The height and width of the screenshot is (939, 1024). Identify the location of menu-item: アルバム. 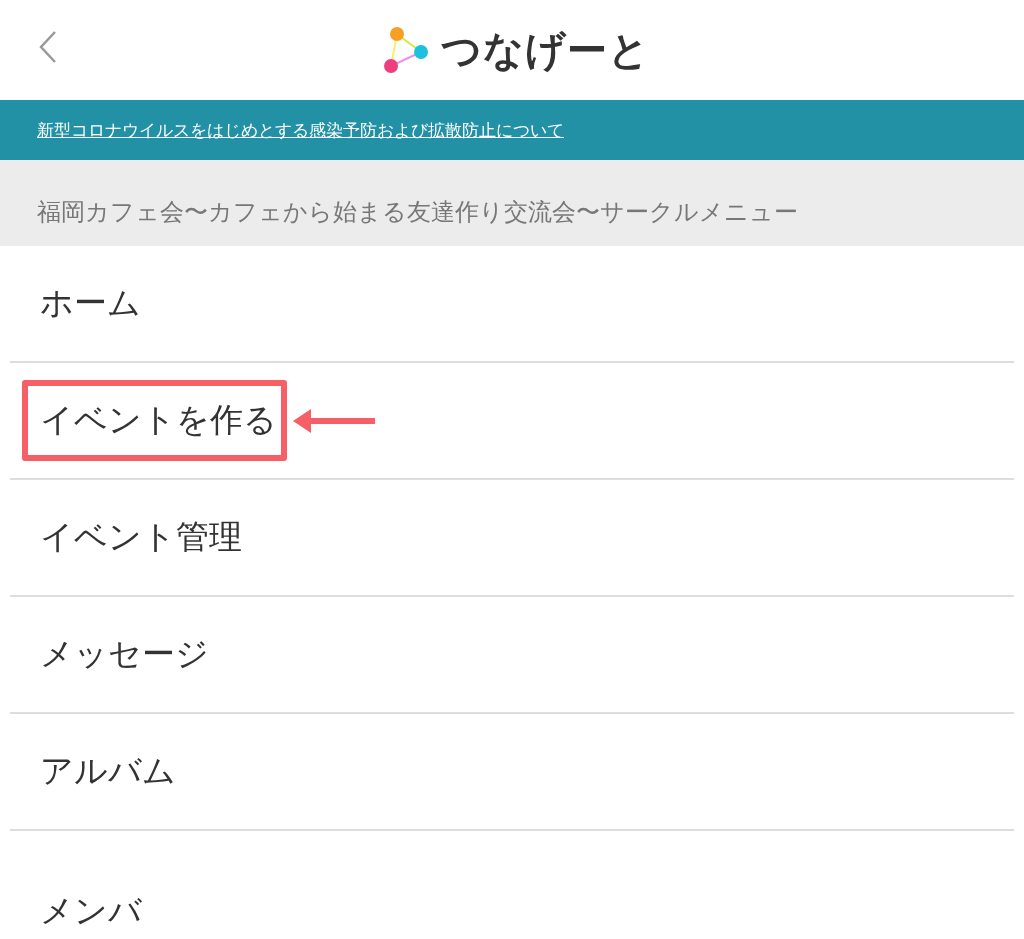
(104, 771).